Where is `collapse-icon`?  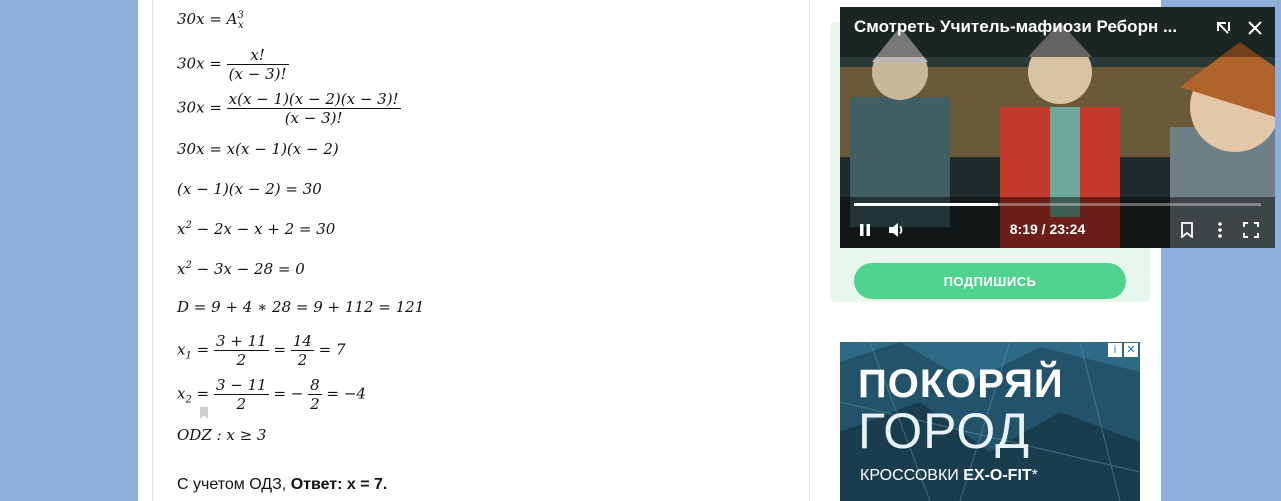
collapse-icon is located at coordinates (1223, 28).